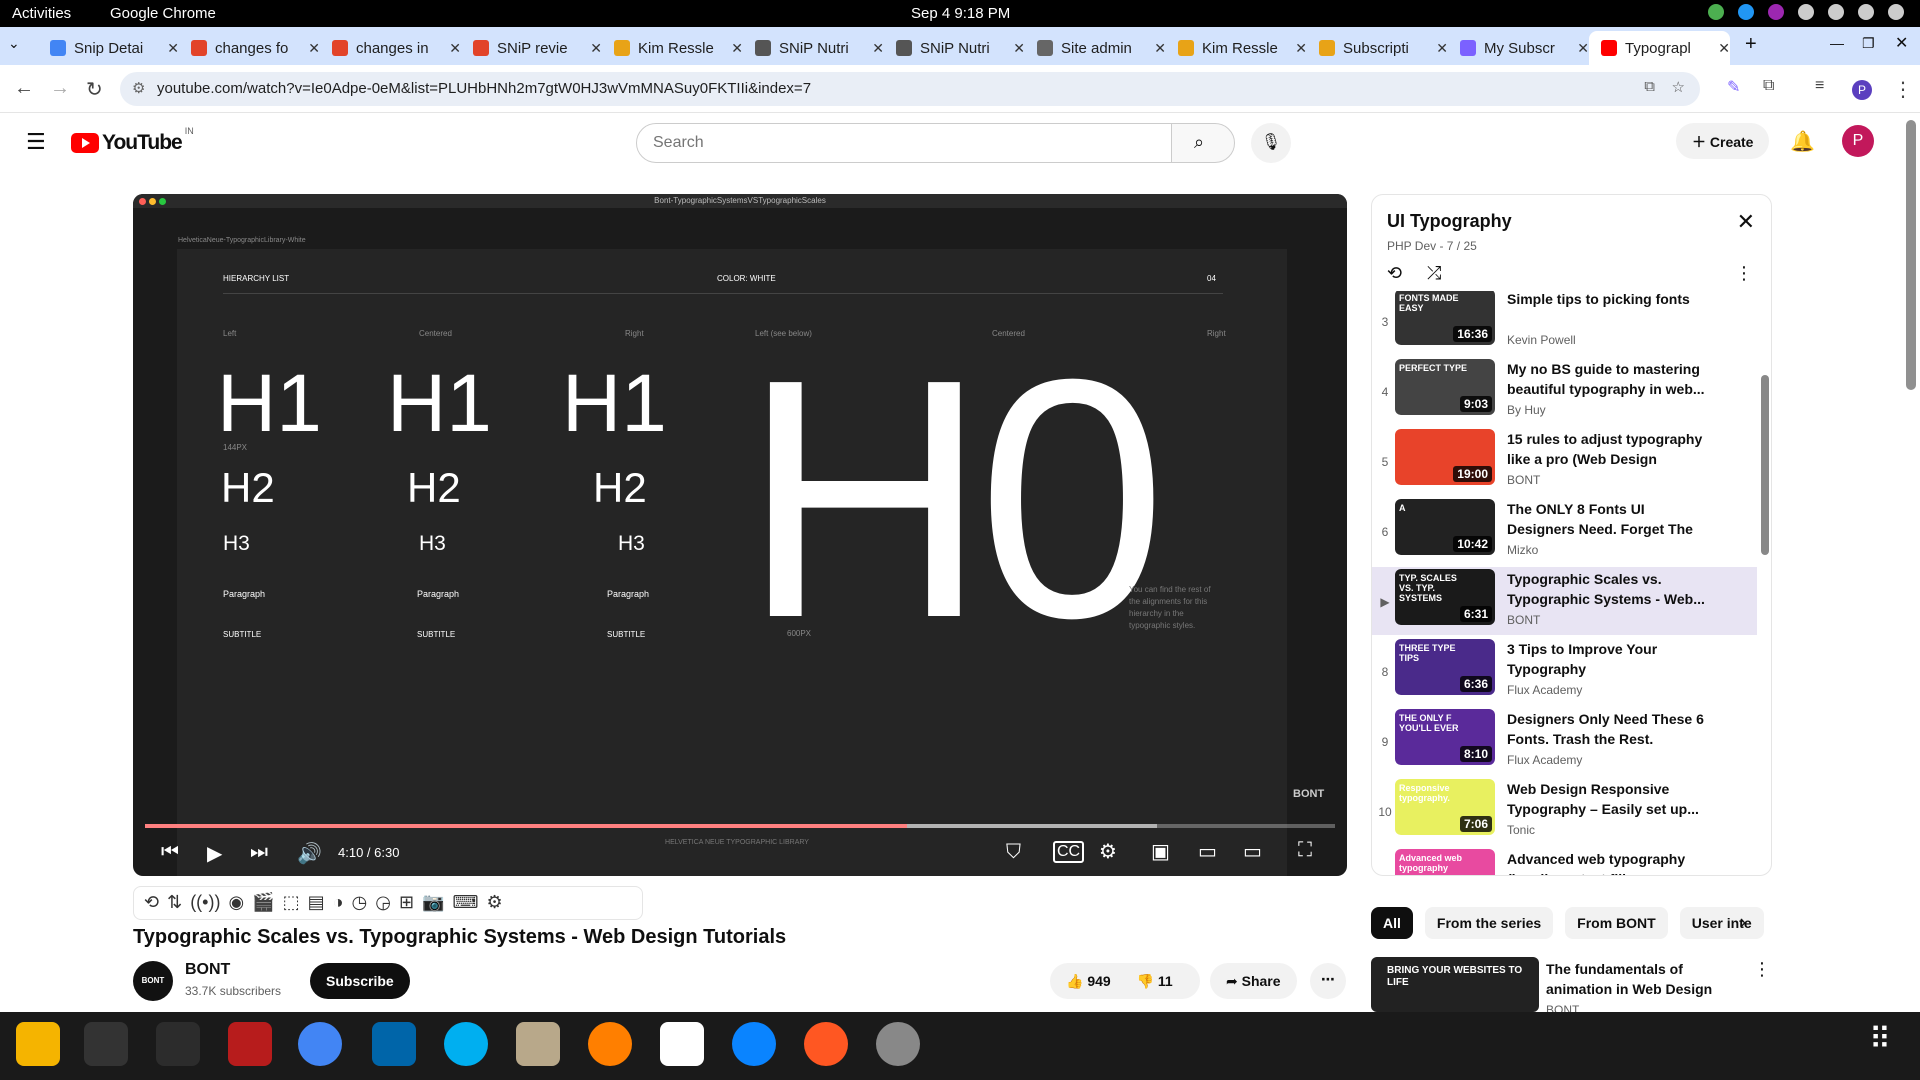 This screenshot has height=1080, width=1920. What do you see at coordinates (236, 903) in the screenshot?
I see `watch-icon: ◉` at bounding box center [236, 903].